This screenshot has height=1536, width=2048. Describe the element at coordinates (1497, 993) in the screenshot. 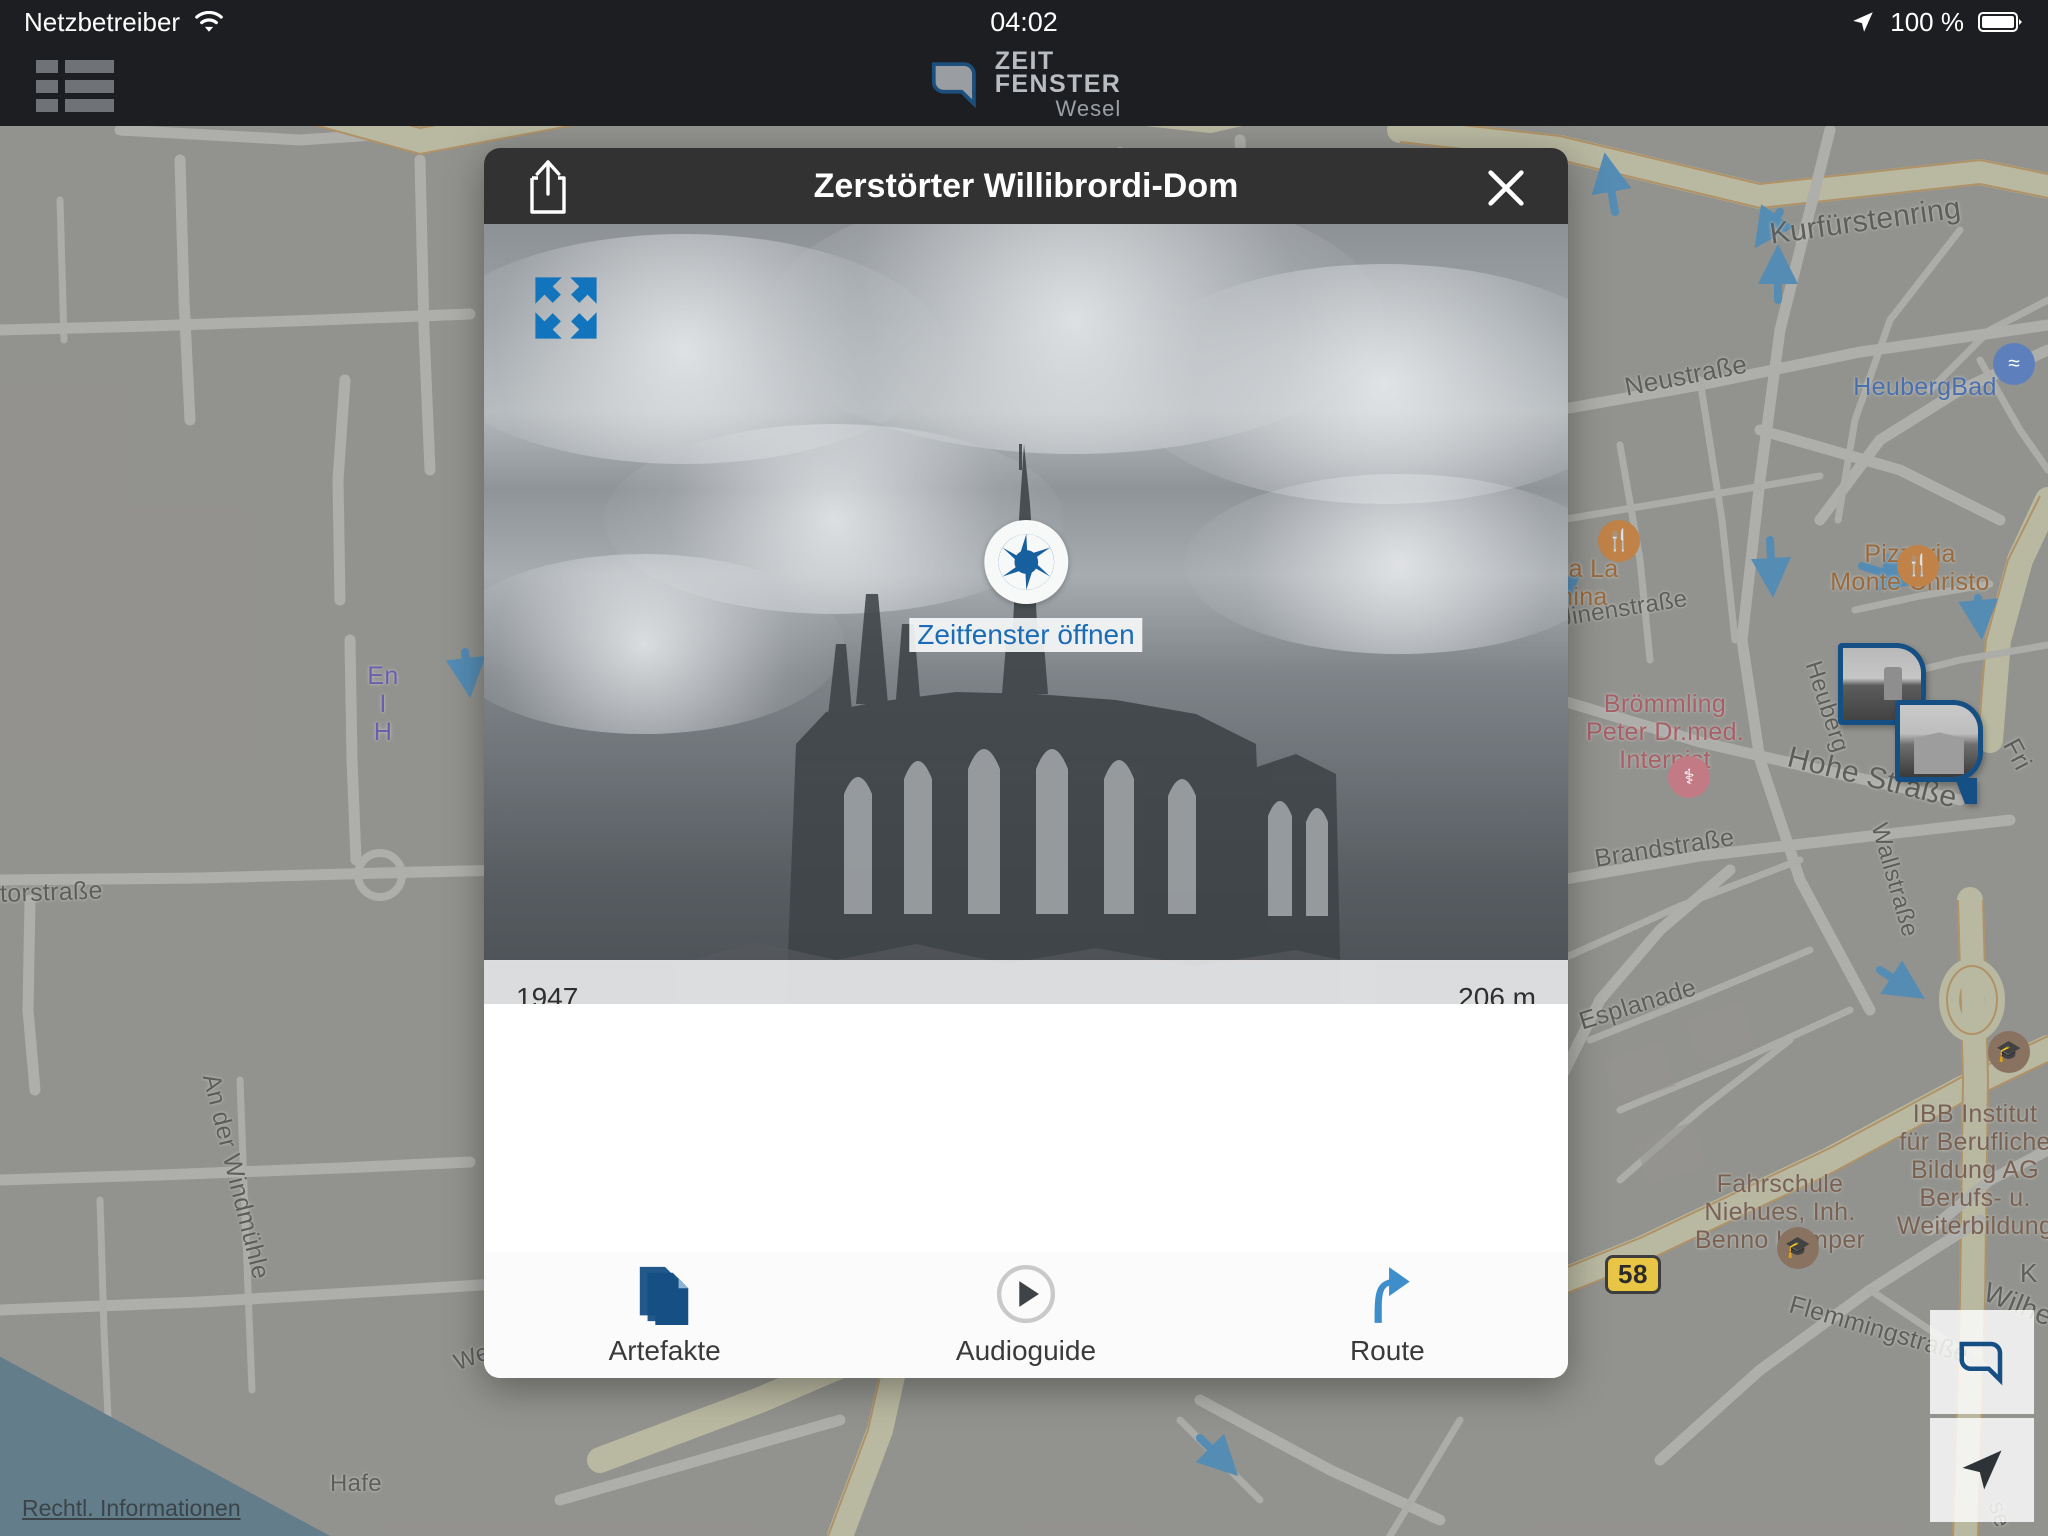

I see `distance-label: 206 m` at that location.